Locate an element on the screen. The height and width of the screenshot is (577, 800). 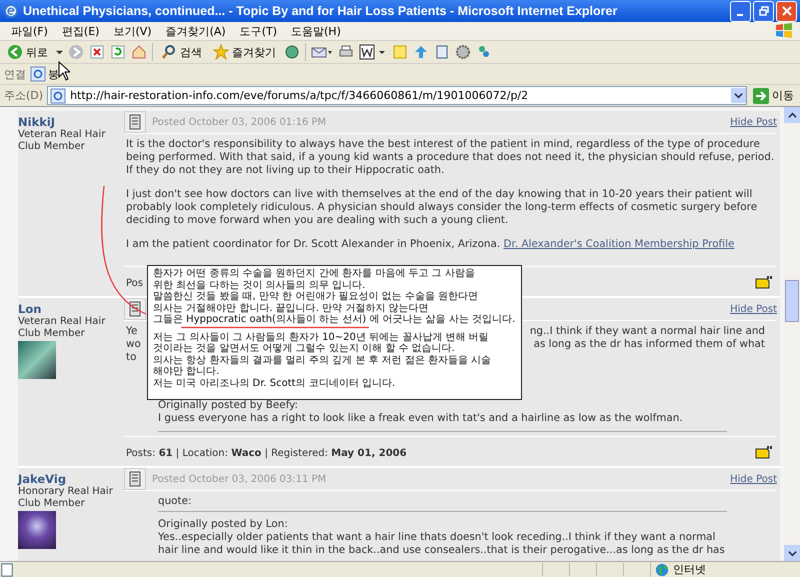
go-button: 이동 is located at coordinates (773, 96).